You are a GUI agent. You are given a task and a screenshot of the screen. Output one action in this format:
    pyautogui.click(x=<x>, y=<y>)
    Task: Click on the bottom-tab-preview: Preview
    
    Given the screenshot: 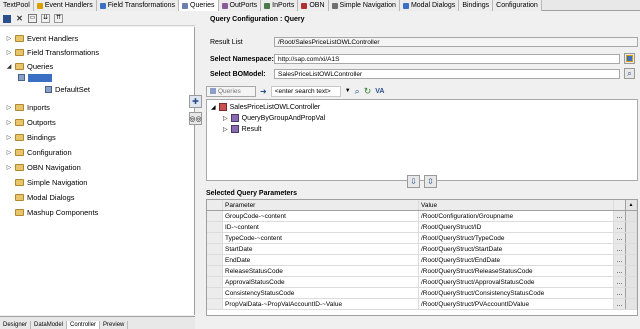 What is the action you would take?
    pyautogui.click(x=114, y=325)
    